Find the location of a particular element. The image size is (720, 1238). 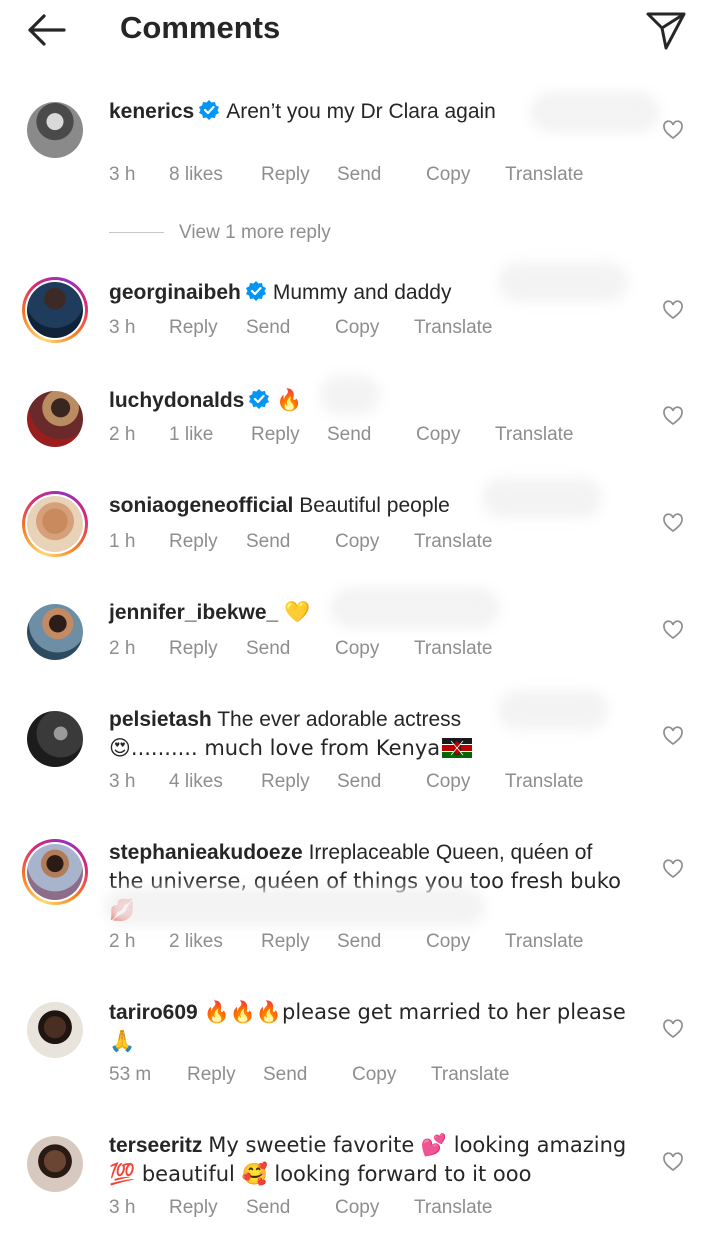

comment-meta: 3 h Reply Send Copy Translate is located at coordinates (369, 1210).